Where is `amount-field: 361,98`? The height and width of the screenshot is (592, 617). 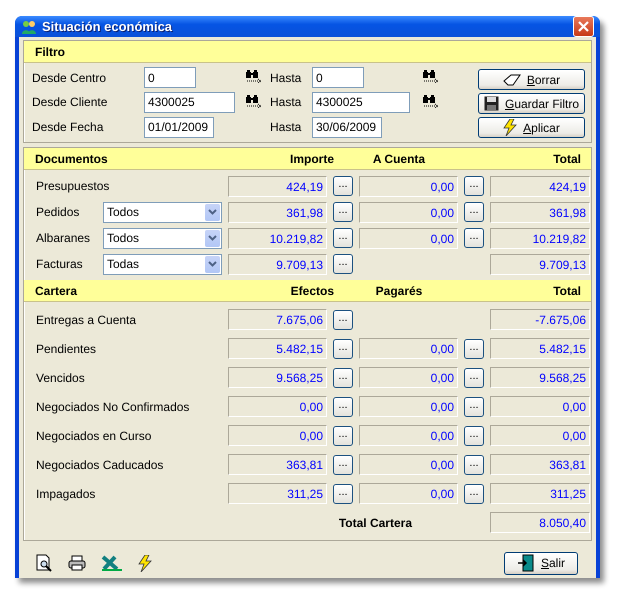 amount-field: 361,98 is located at coordinates (277, 212).